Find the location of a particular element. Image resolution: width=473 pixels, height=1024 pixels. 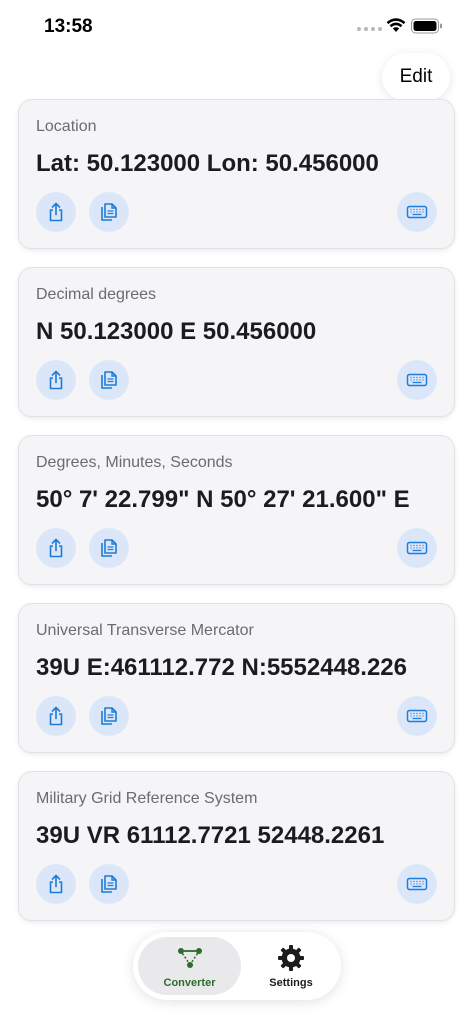

card-value: N 50.123000 E 50.456000 is located at coordinates (176, 332).